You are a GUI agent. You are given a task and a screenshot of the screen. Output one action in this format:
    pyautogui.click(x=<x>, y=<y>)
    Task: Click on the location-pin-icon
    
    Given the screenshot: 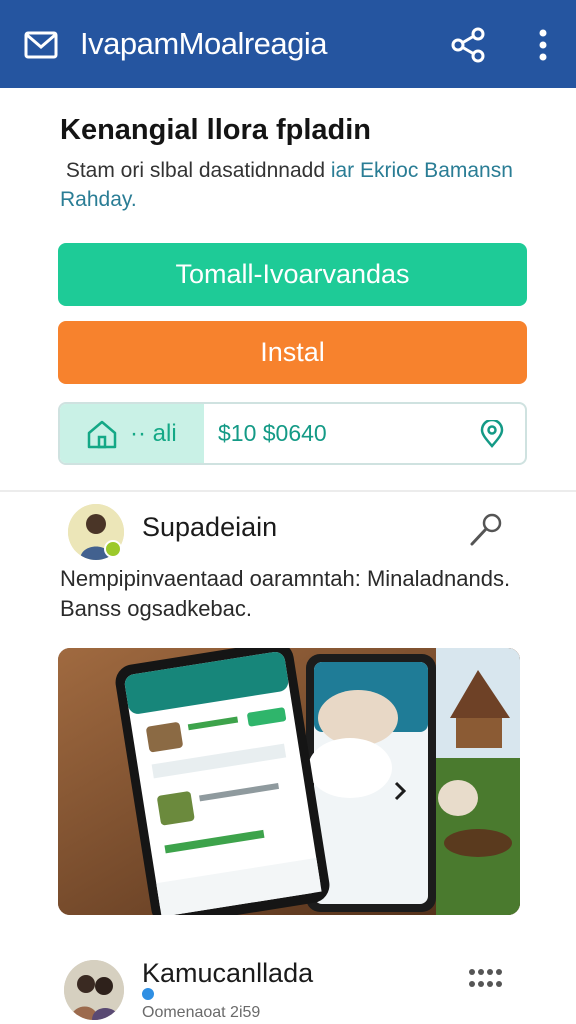 What is the action you would take?
    pyautogui.click(x=492, y=434)
    